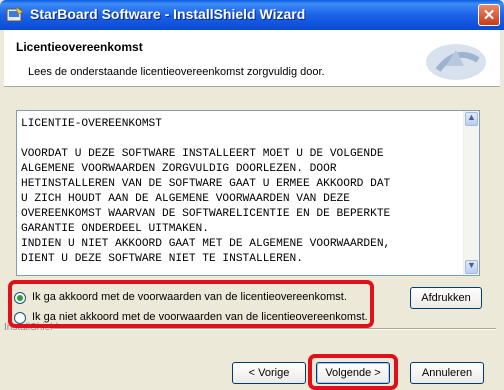 The image size is (504, 390). What do you see at coordinates (456, 62) in the screenshot?
I see `installshield-logo-icon` at bounding box center [456, 62].